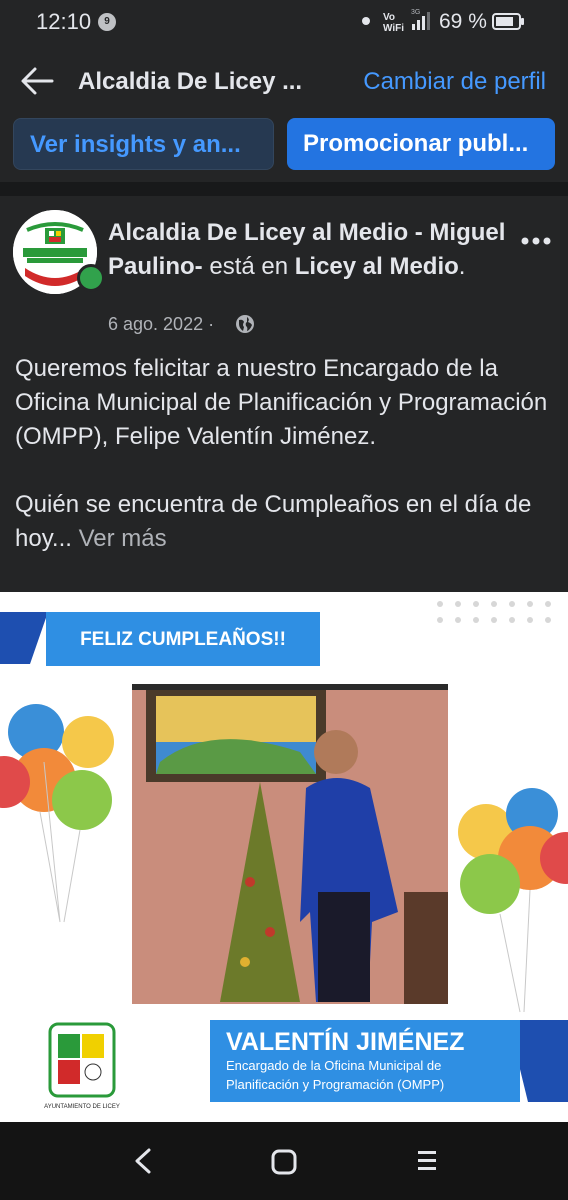 Image resolution: width=568 pixels, height=1200 pixels. I want to click on role-line-2: Planificación y Programación (OMPP), so click(335, 1084).